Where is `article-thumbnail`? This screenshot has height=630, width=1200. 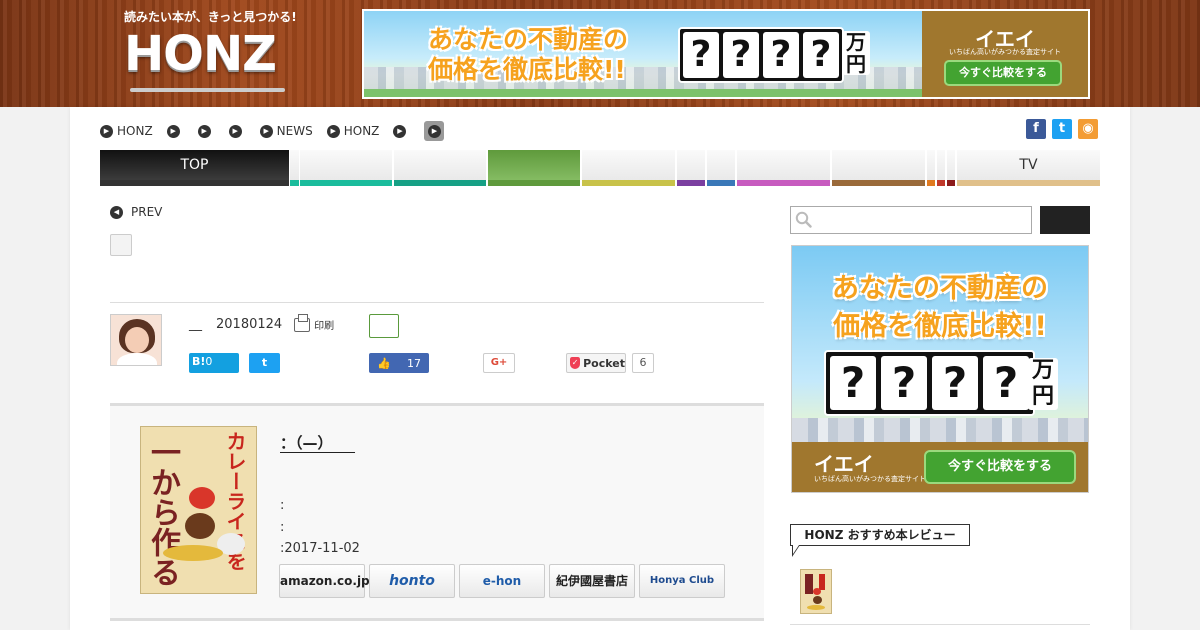
article-thumbnail is located at coordinates (121, 245).